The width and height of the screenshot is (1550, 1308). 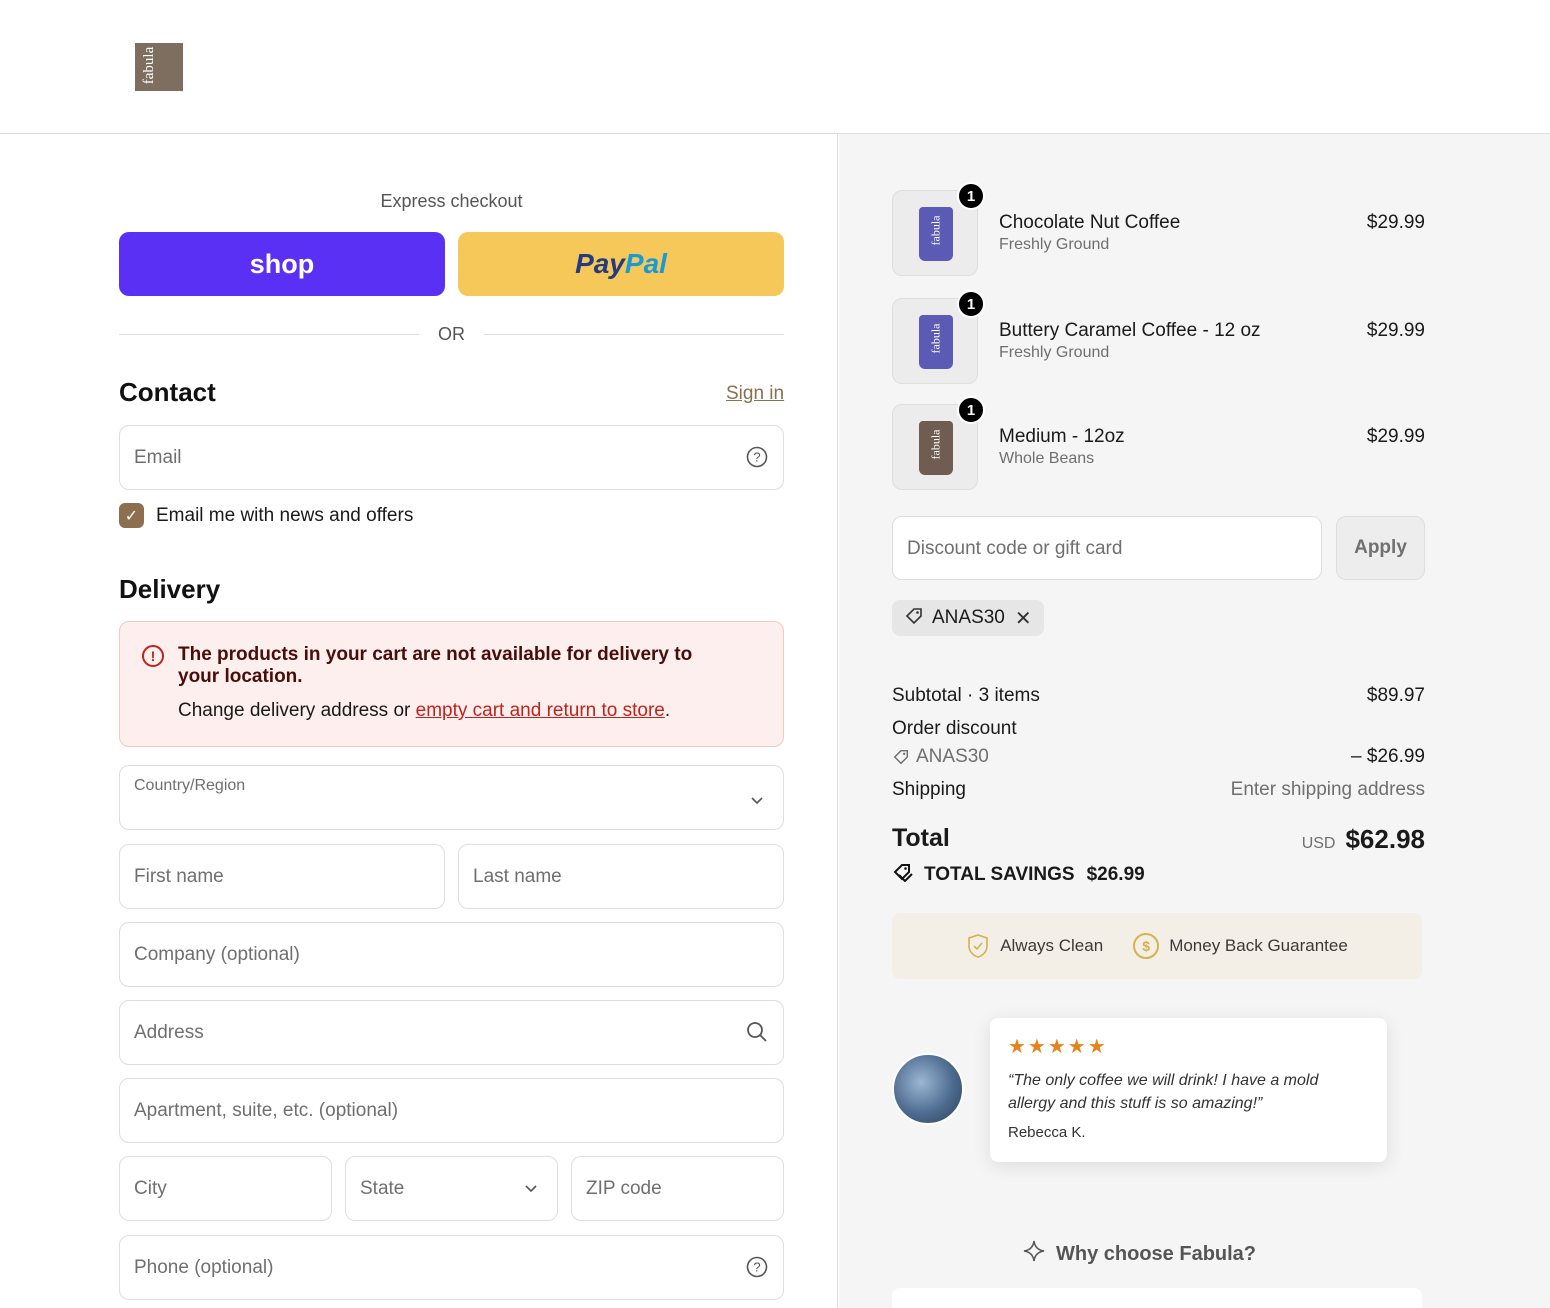 I want to click on rating-stars: ★★★★★, so click(x=1058, y=1047).